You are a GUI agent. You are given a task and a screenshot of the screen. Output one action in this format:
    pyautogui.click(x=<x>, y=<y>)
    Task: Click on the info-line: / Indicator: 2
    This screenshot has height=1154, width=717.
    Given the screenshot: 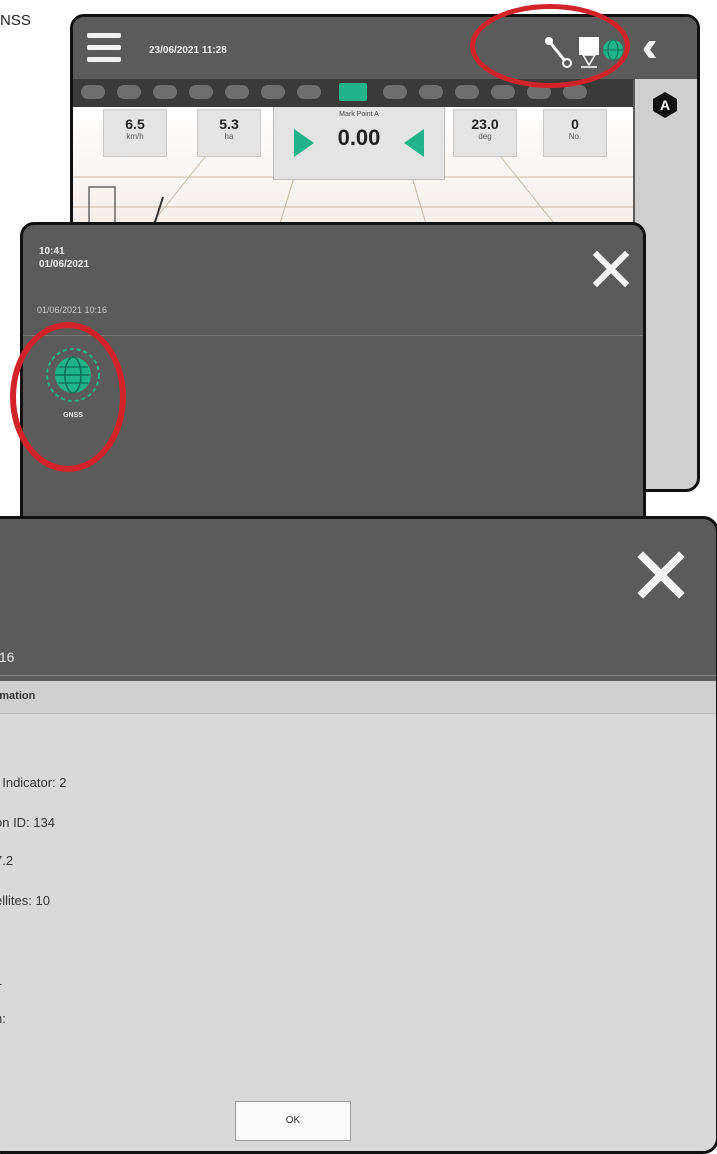 What is the action you would take?
    pyautogui.click(x=33, y=782)
    